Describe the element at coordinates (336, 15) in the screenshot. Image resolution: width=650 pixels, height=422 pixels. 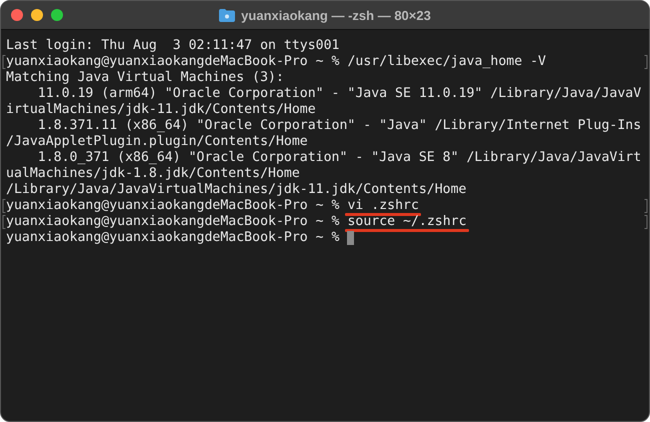
I see `window-title: yuanxiaokang — -zsh — 80×23` at that location.